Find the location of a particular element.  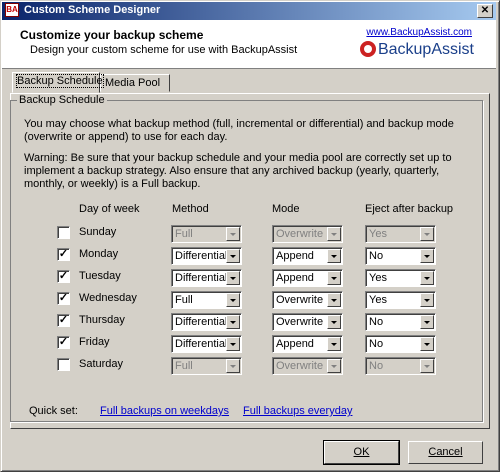

eject-select-wednesday: Yes is located at coordinates (400, 300).